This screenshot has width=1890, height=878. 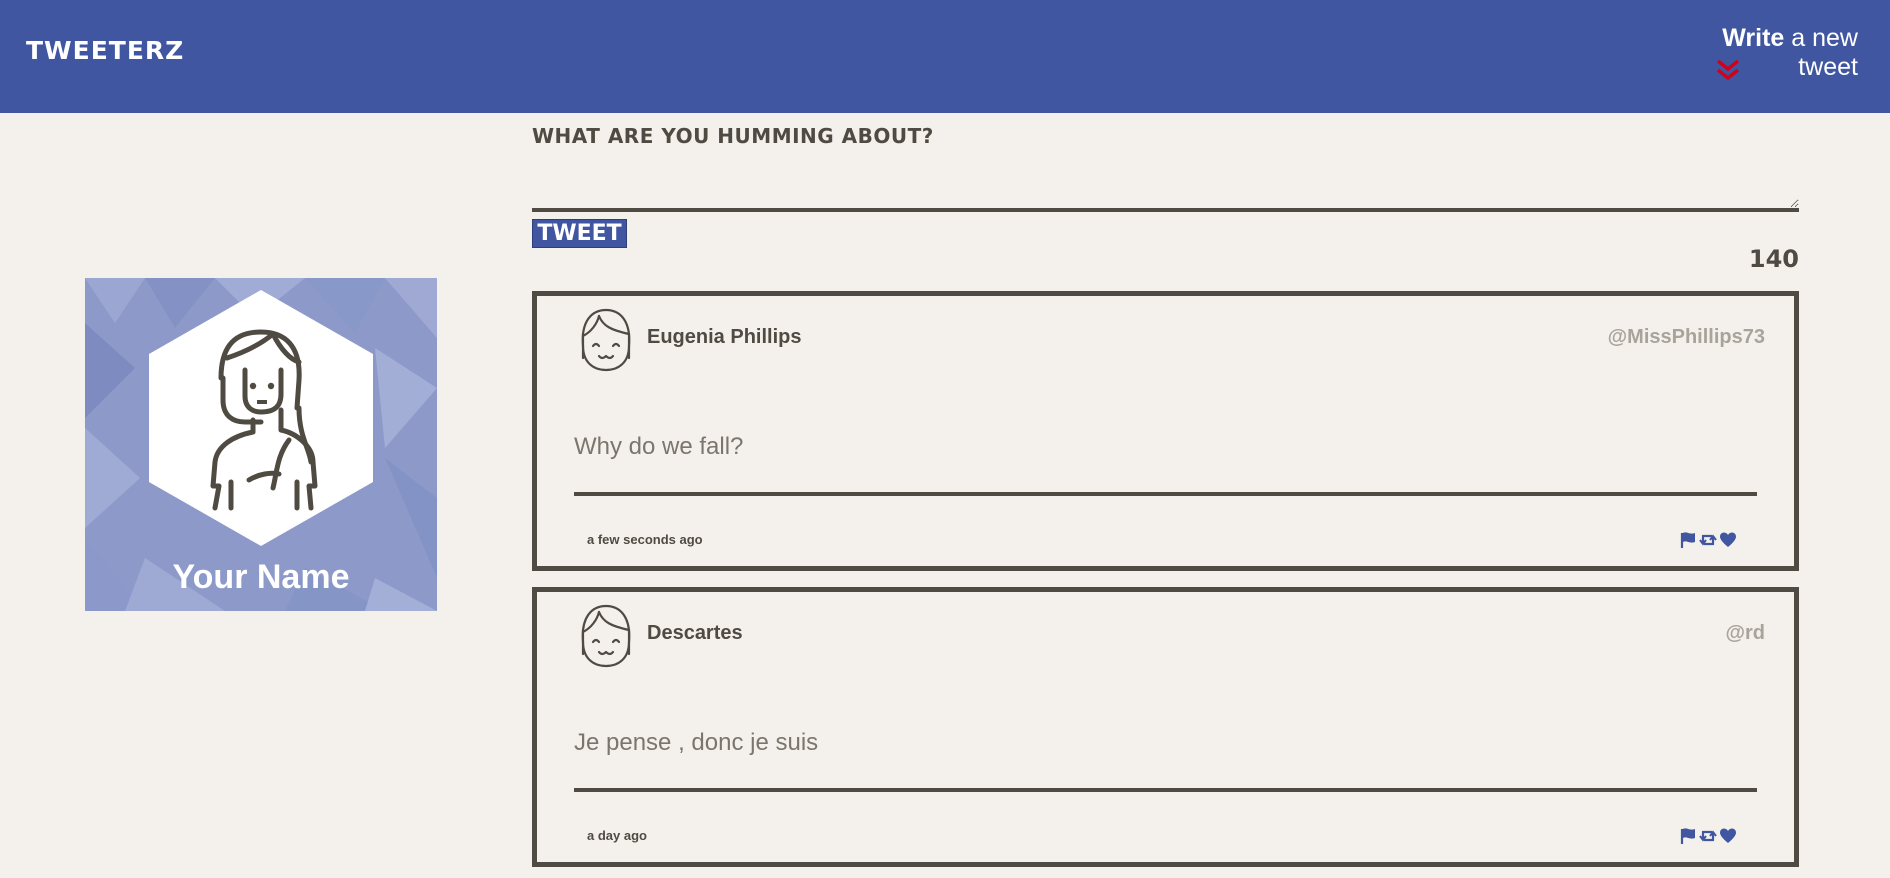 I want to click on tweet-timestamp: a day ago, so click(x=617, y=835).